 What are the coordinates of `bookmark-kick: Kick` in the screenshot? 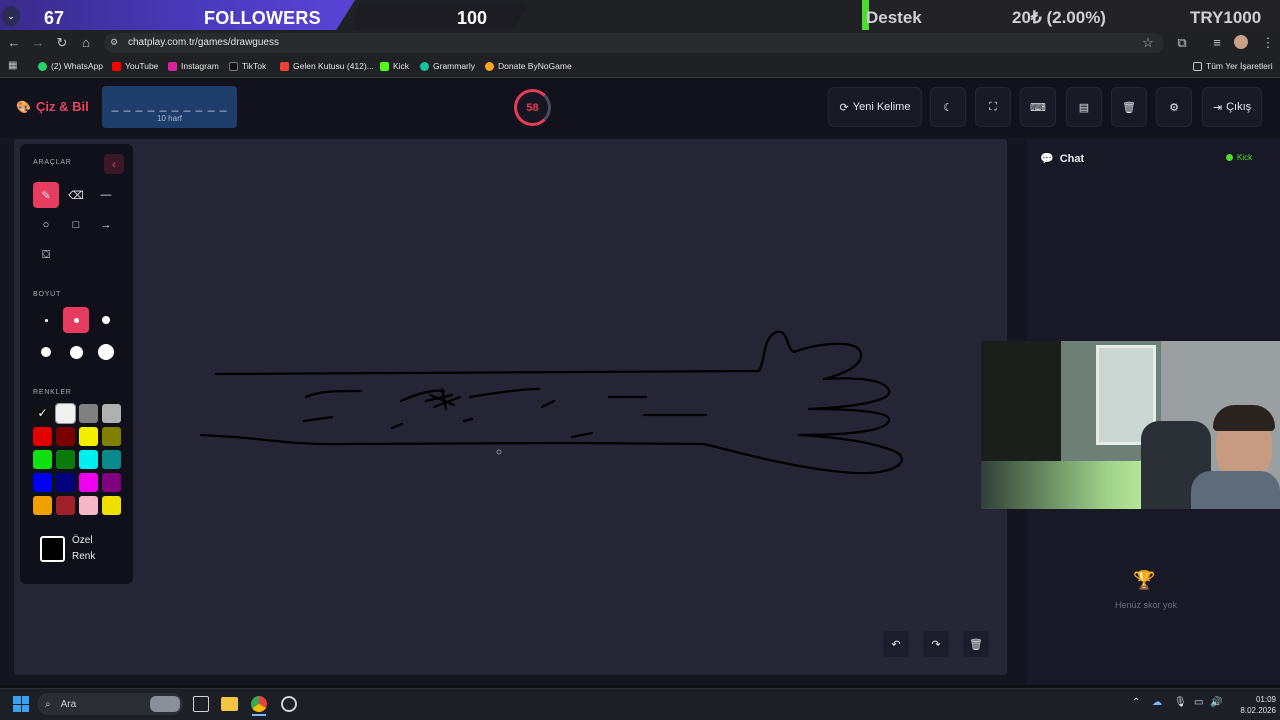 It's located at (394, 66).